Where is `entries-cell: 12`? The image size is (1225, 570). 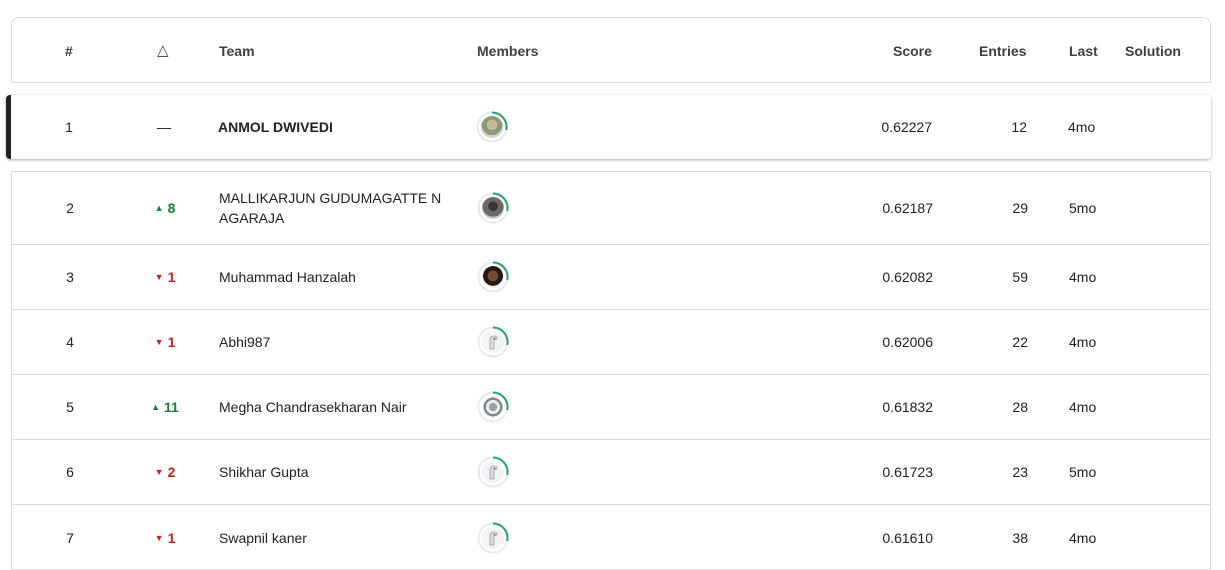 entries-cell: 12 is located at coordinates (1019, 127).